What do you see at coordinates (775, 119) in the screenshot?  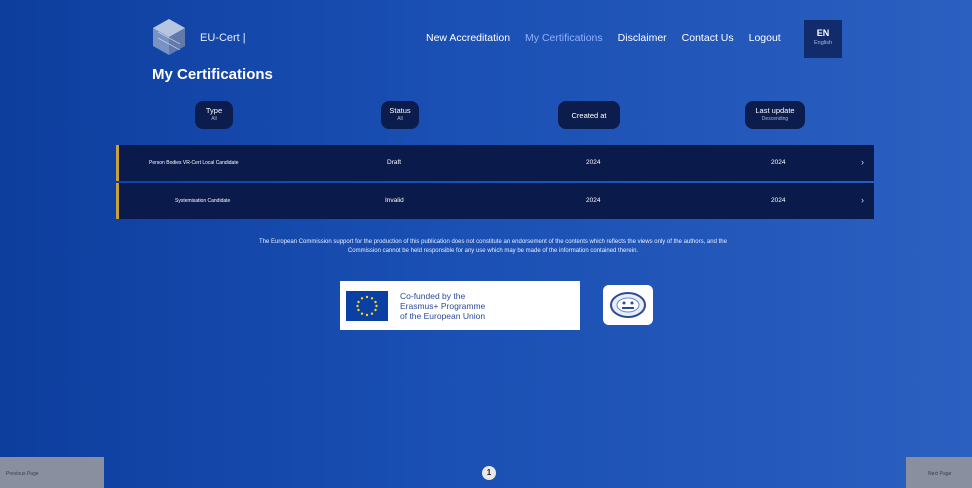 I see `filter-last-update-value: Descending` at bounding box center [775, 119].